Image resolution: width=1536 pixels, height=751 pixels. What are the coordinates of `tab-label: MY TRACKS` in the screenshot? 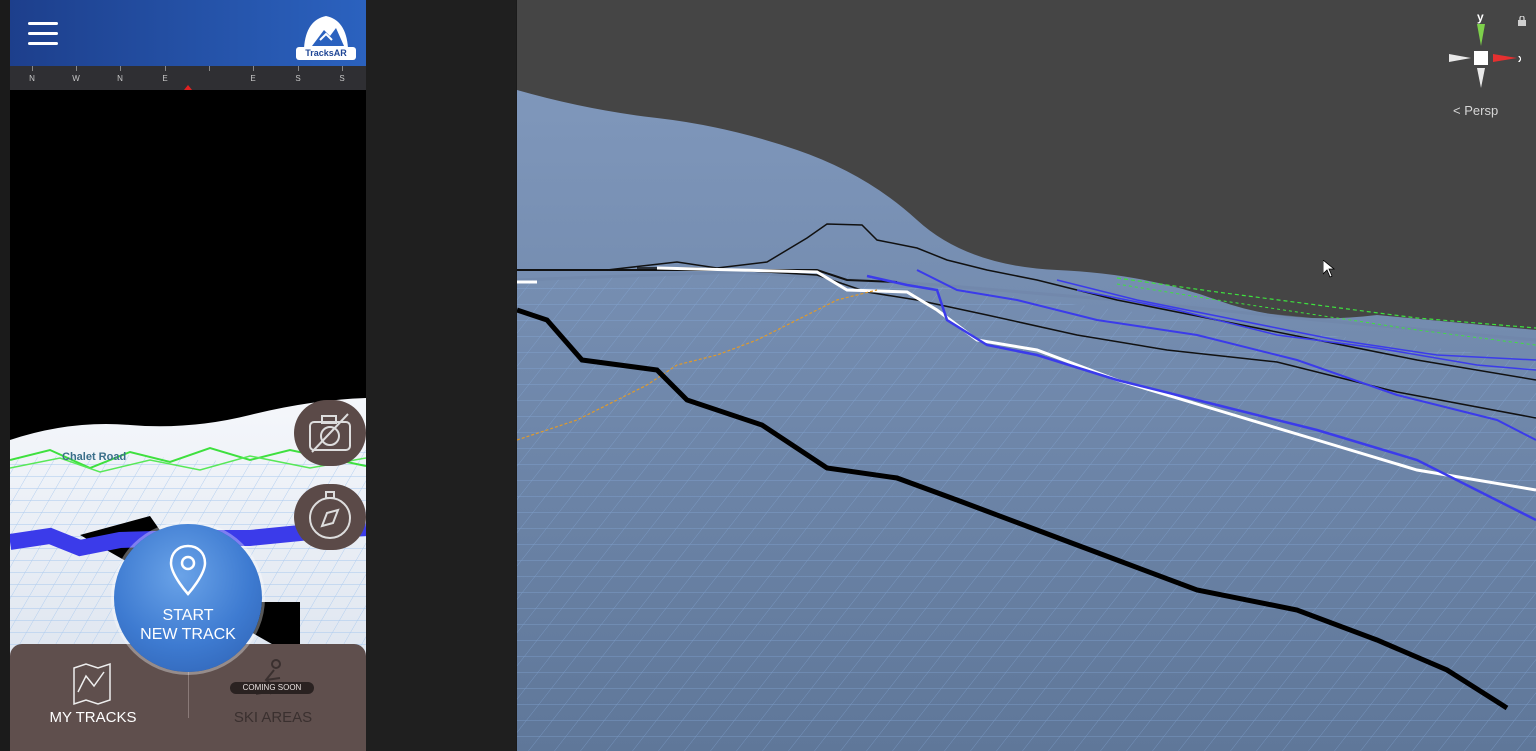 It's located at (93, 717).